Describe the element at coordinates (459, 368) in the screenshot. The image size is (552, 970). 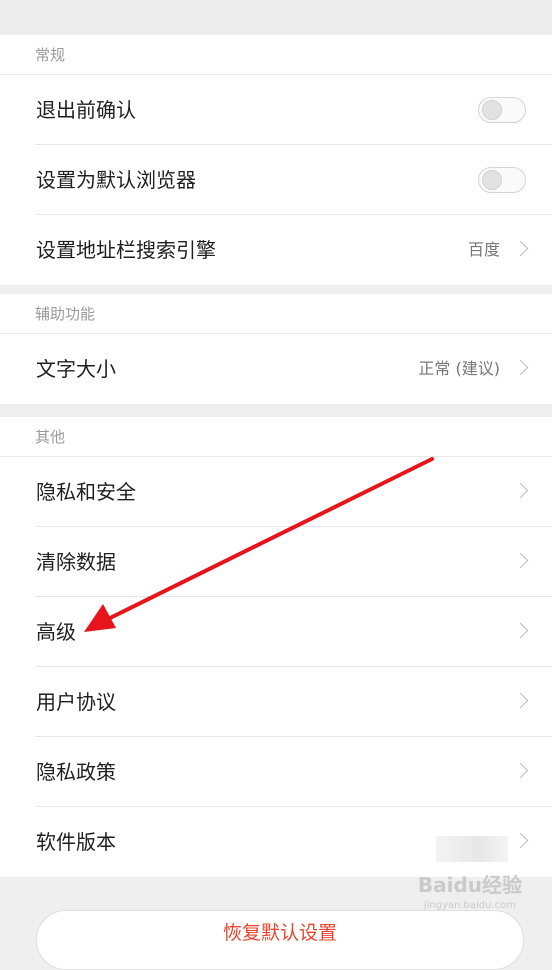
I see `text-size-value: 正常 (建议)` at that location.